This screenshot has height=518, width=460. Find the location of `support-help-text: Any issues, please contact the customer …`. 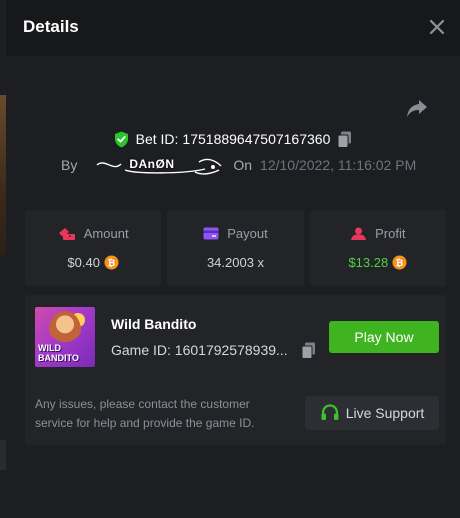

support-help-text: Any issues, please contact the customer … is located at coordinates (145, 413).